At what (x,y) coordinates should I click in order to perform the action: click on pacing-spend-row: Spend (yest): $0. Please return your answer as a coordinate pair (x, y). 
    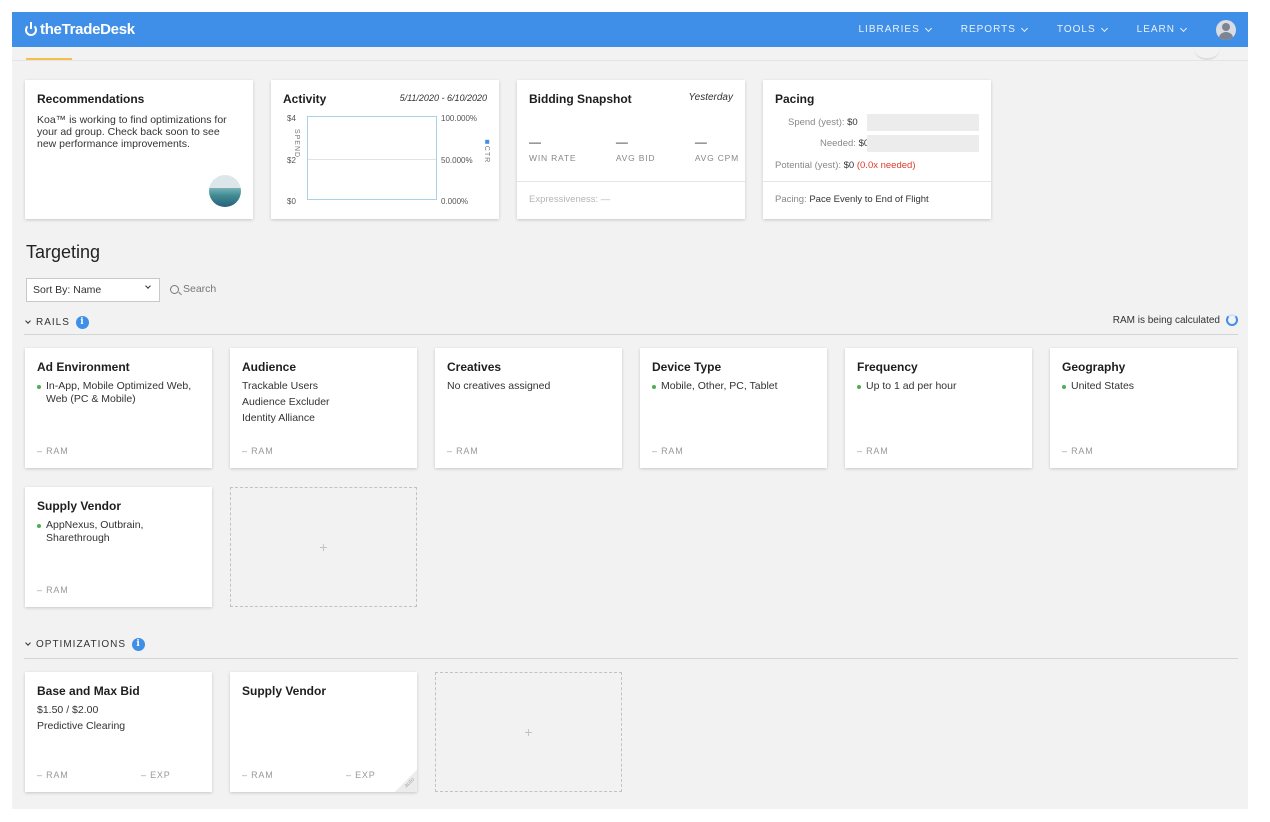
    Looking at the image, I should click on (823, 122).